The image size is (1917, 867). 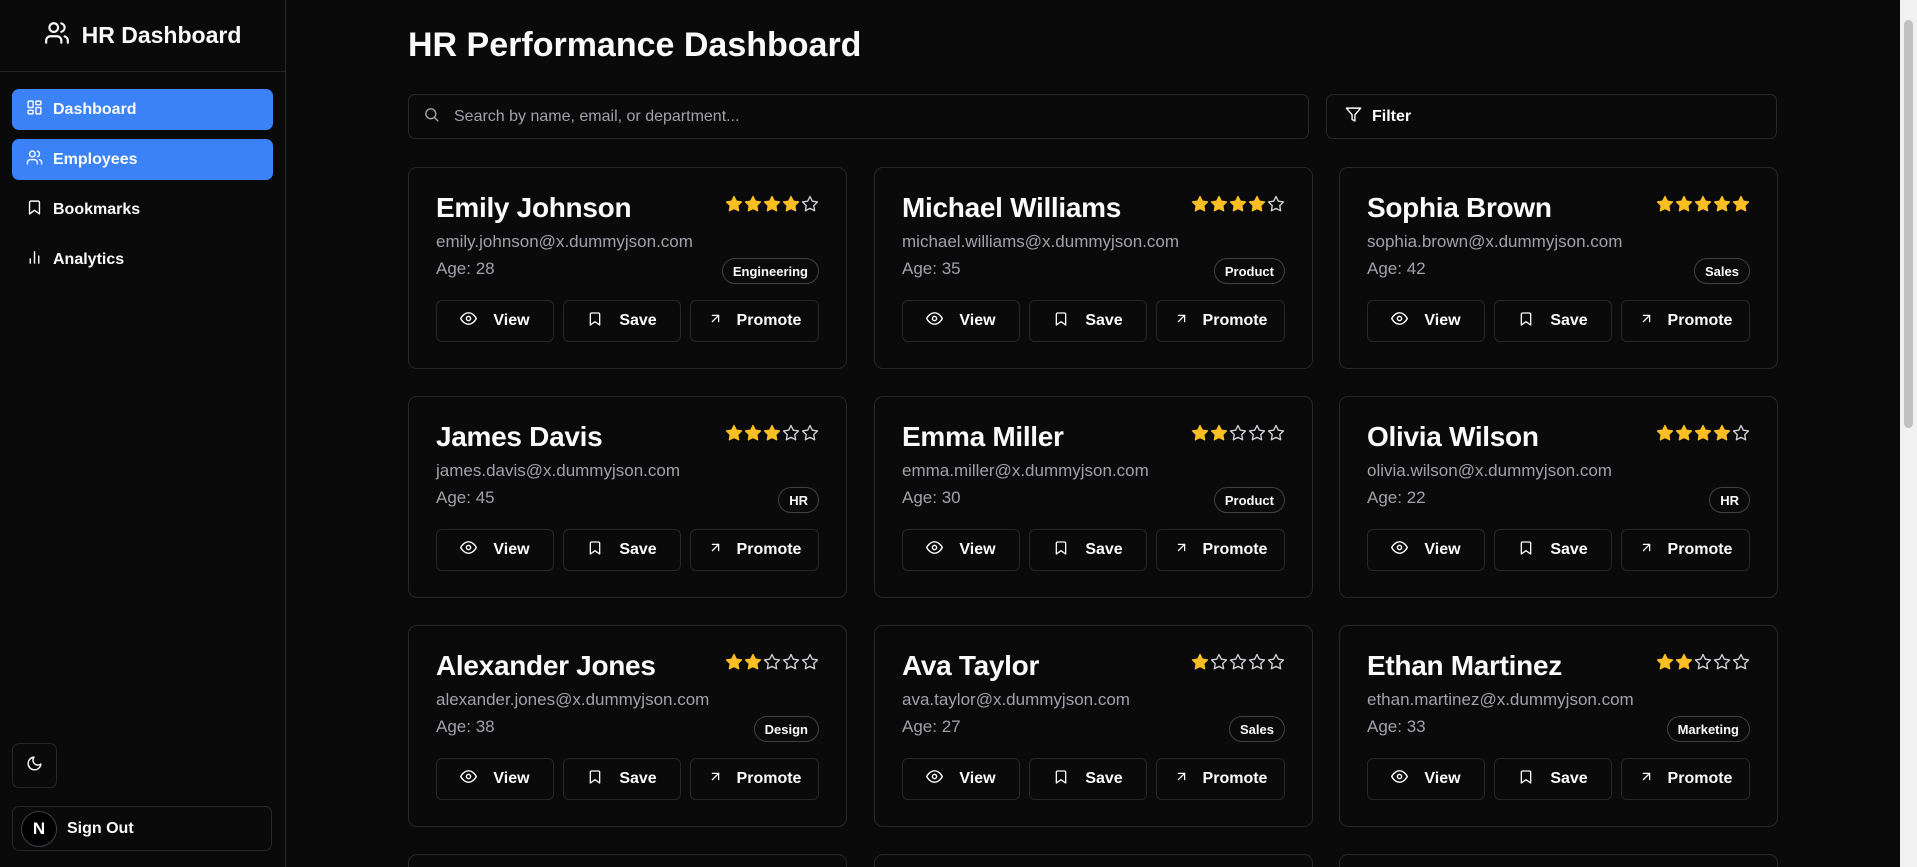 What do you see at coordinates (1396, 497) in the screenshot?
I see `employee-age: Age: 22` at bounding box center [1396, 497].